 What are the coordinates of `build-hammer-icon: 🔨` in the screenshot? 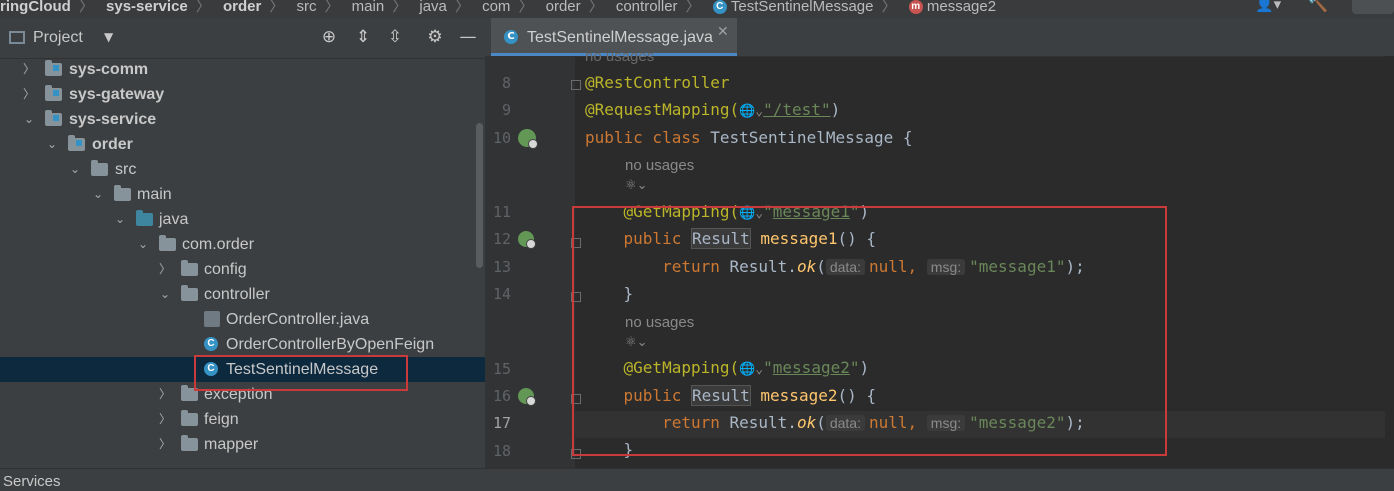 It's located at (1318, 7).